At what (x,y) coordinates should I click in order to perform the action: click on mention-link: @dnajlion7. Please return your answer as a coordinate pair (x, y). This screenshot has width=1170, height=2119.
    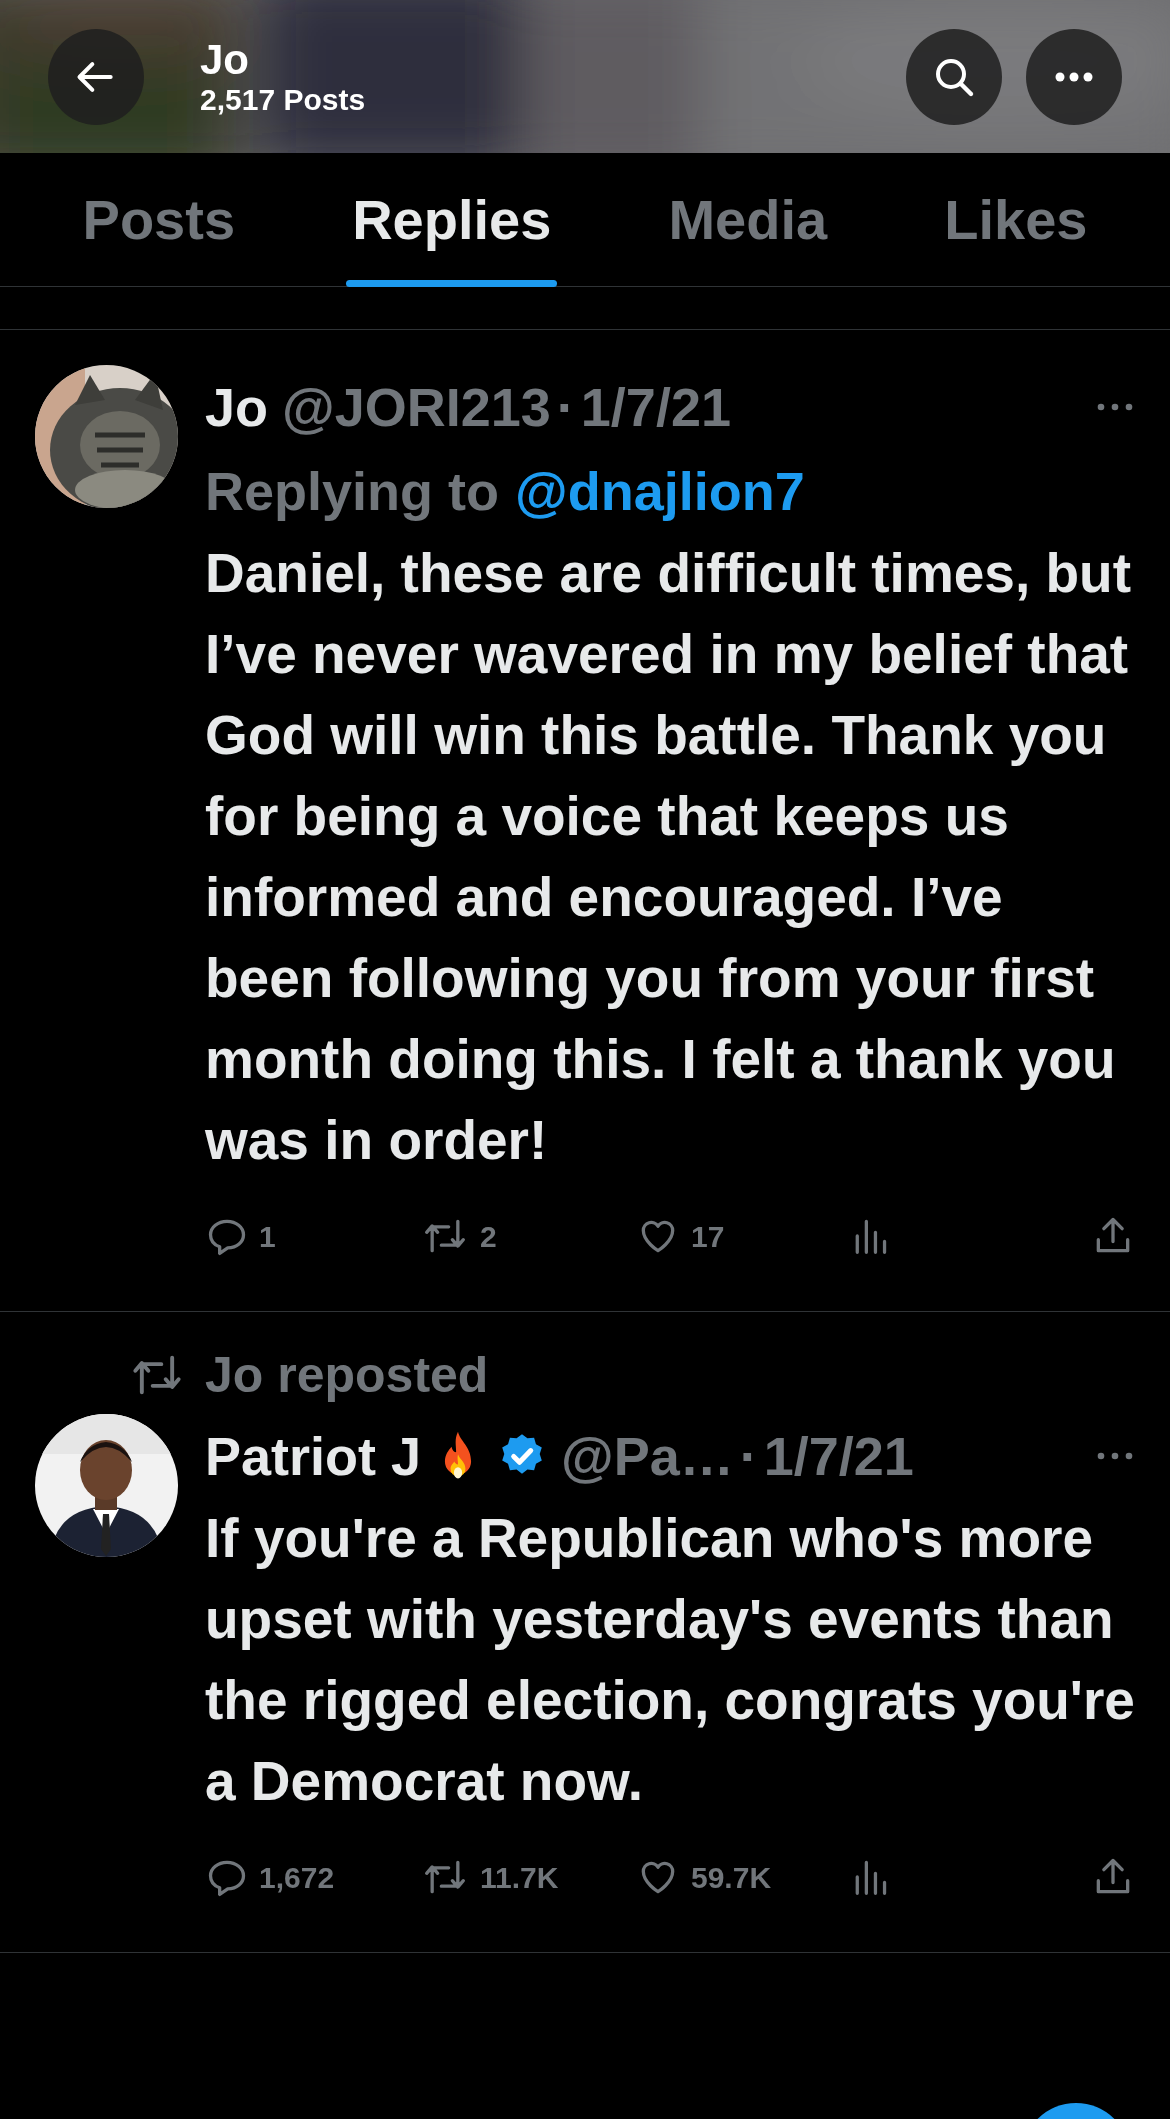
    Looking at the image, I should click on (660, 491).